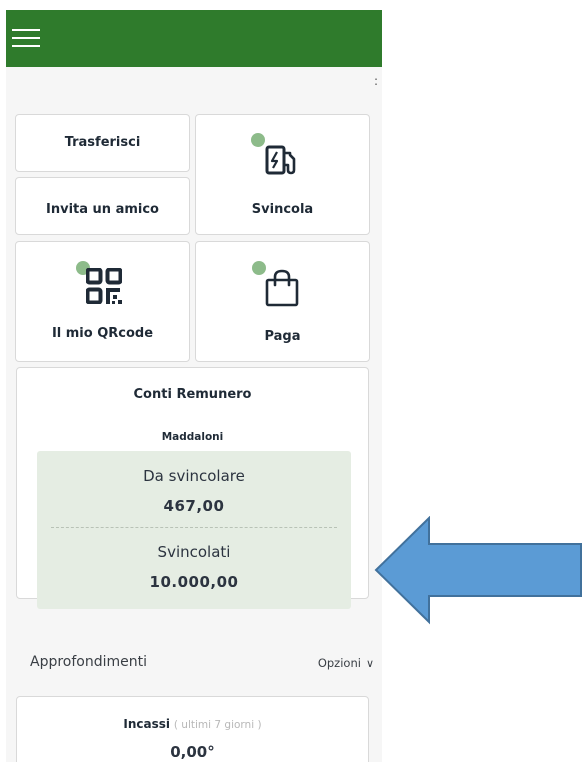 This screenshot has width=586, height=762. I want to click on paga-button: Paga, so click(282, 301).